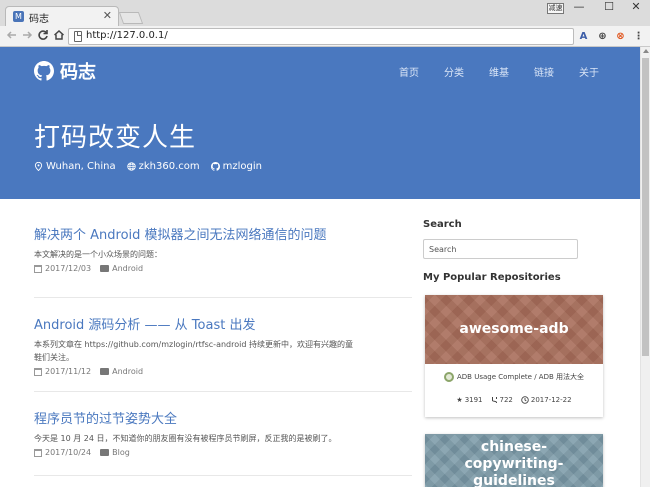 Image resolution: width=650 pixels, height=487 pixels. What do you see at coordinates (44, 71) in the screenshot?
I see `github-logo-icon` at bounding box center [44, 71].